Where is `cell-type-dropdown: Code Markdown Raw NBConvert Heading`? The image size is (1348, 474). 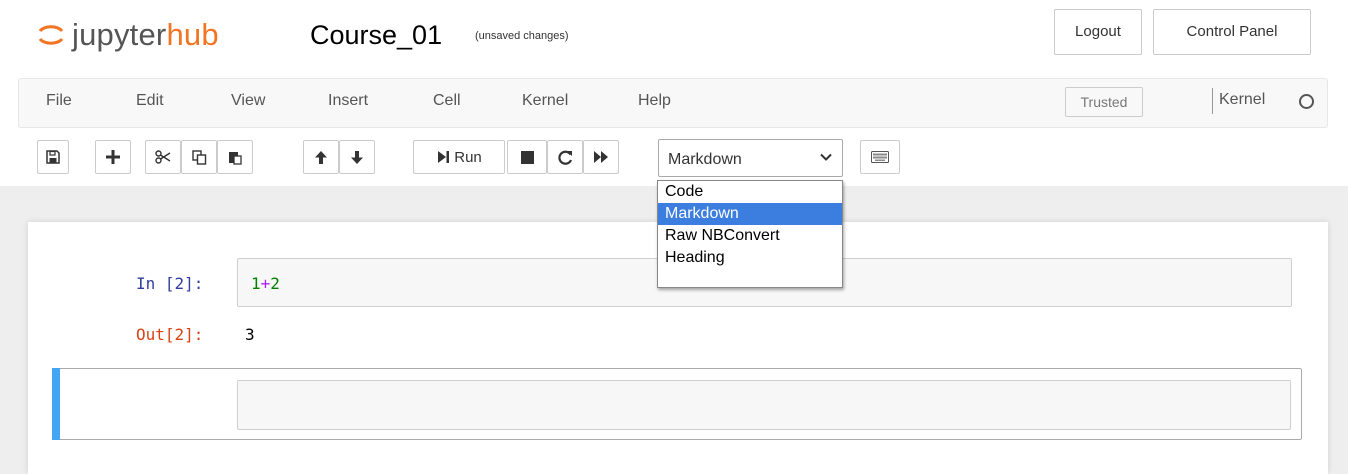 cell-type-dropdown: Code Markdown Raw NBConvert Heading is located at coordinates (750, 234).